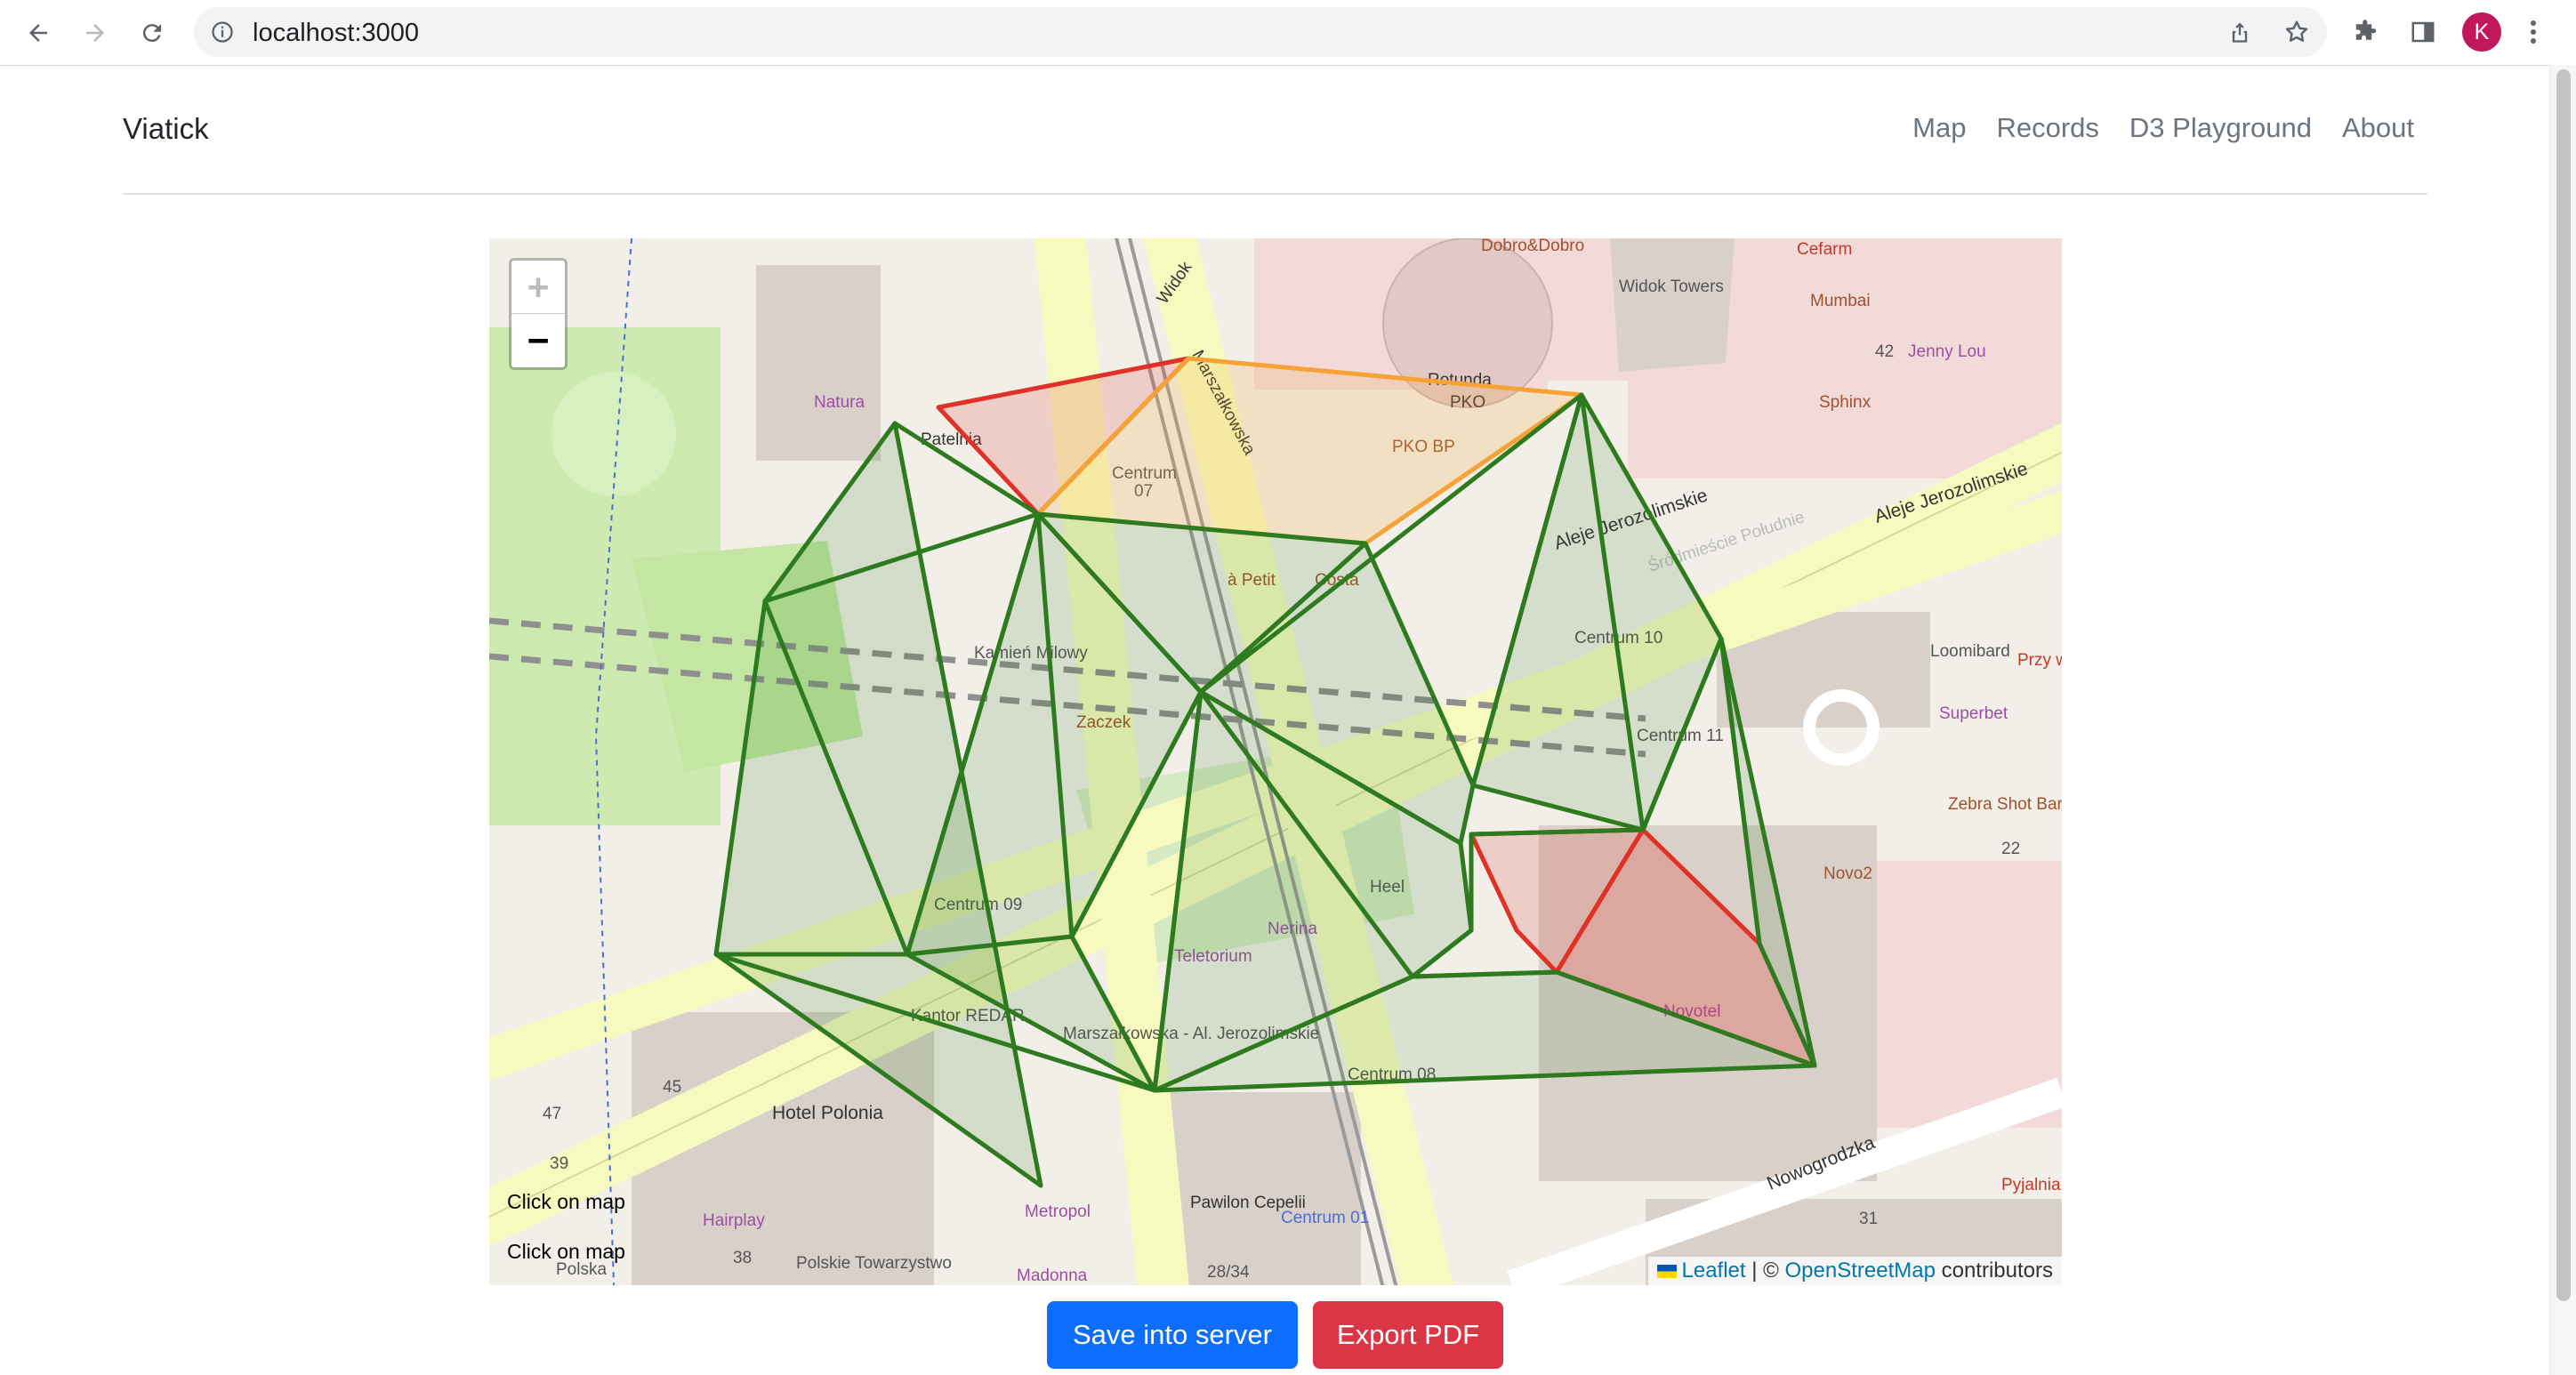 This screenshot has width=2576, height=1375. I want to click on map-label: Madonna, so click(1052, 1275).